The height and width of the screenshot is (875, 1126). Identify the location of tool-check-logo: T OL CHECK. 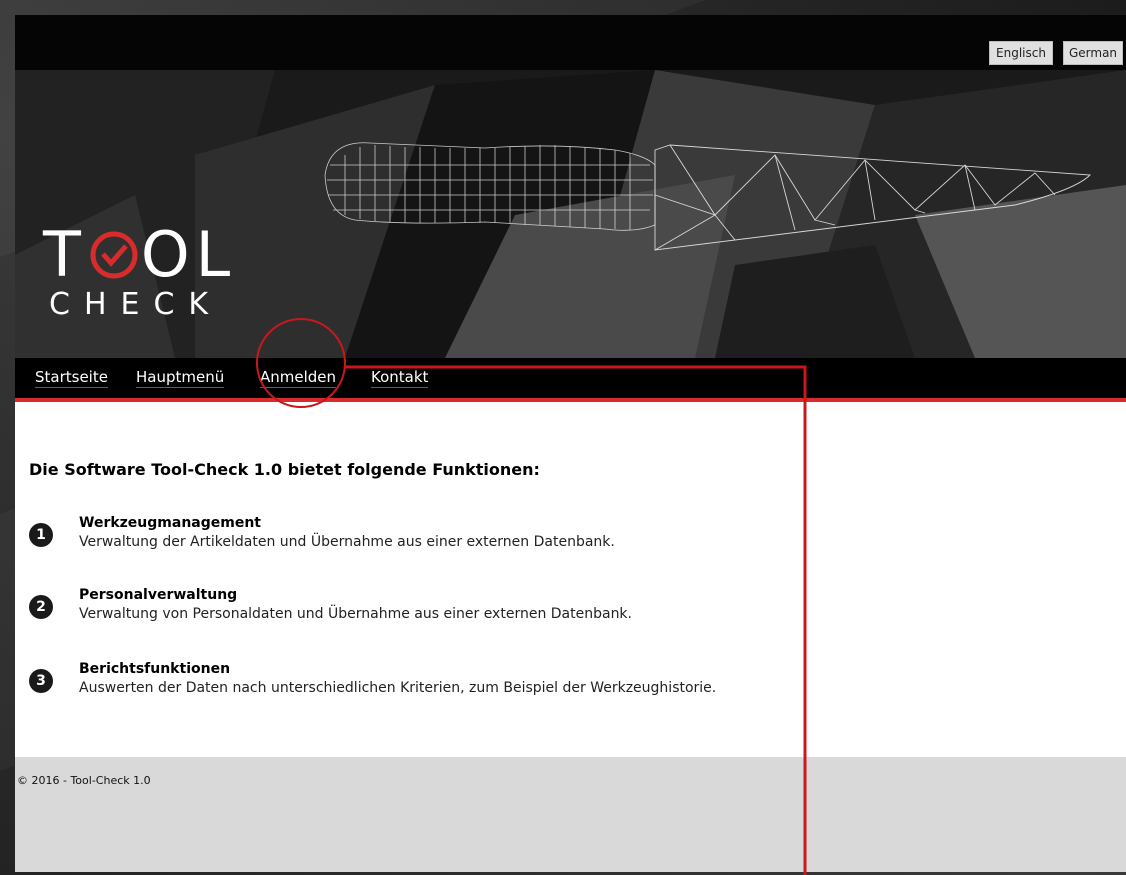
(153, 274).